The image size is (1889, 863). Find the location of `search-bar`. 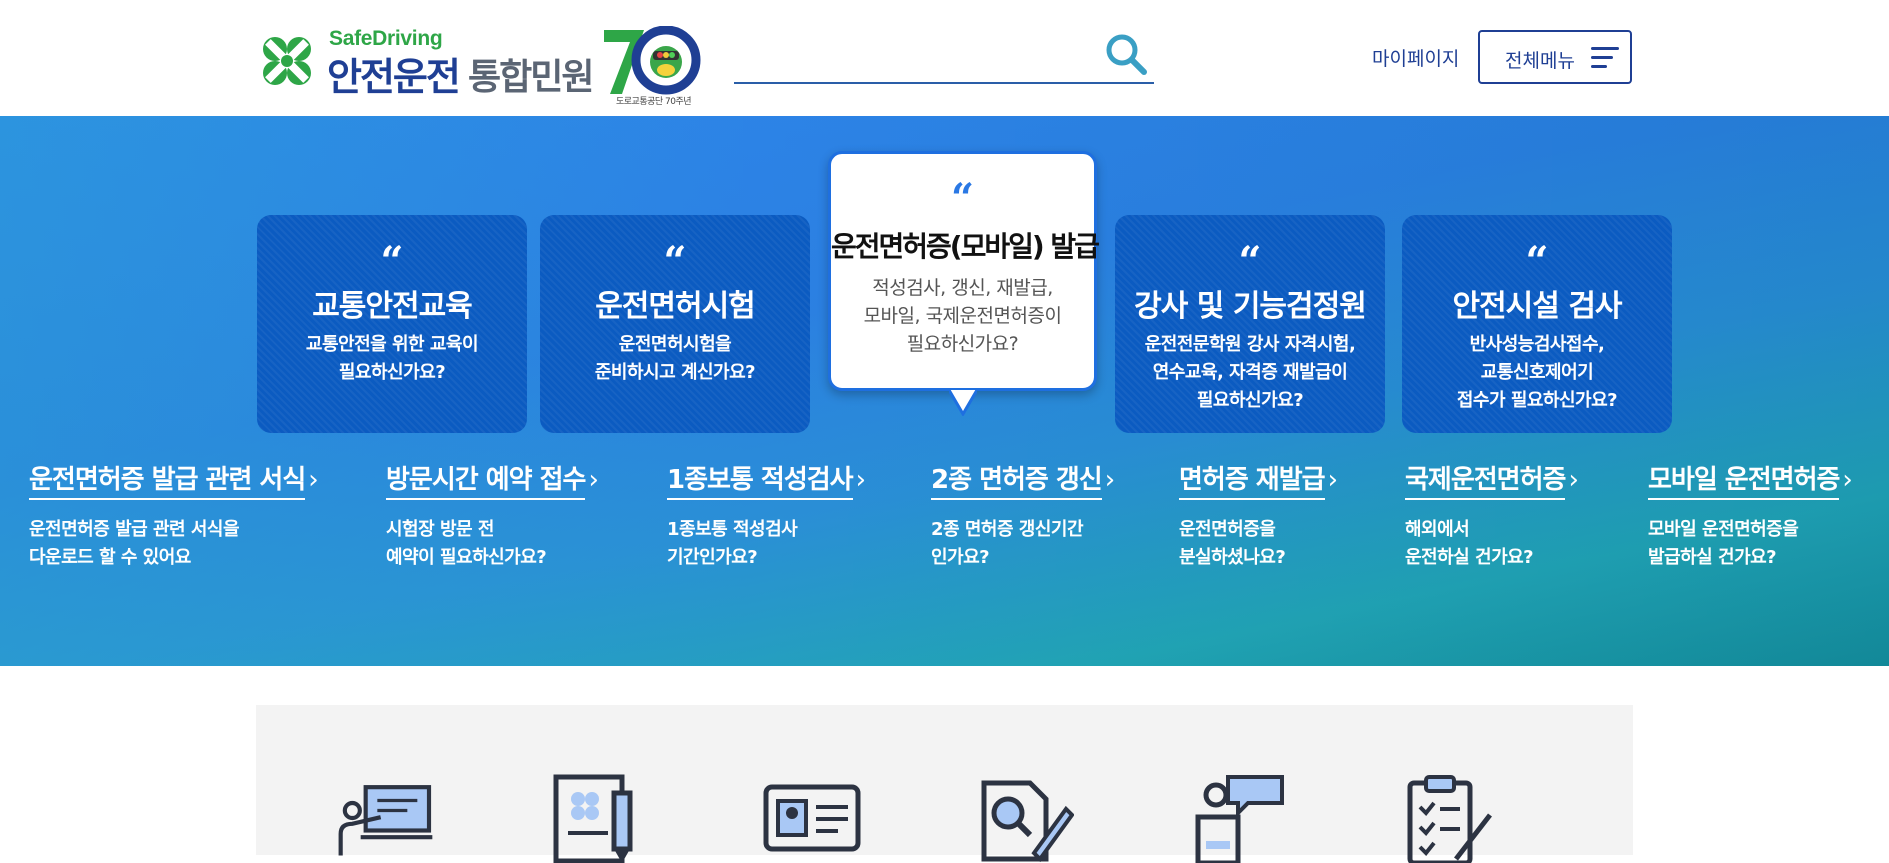

search-bar is located at coordinates (944, 54).